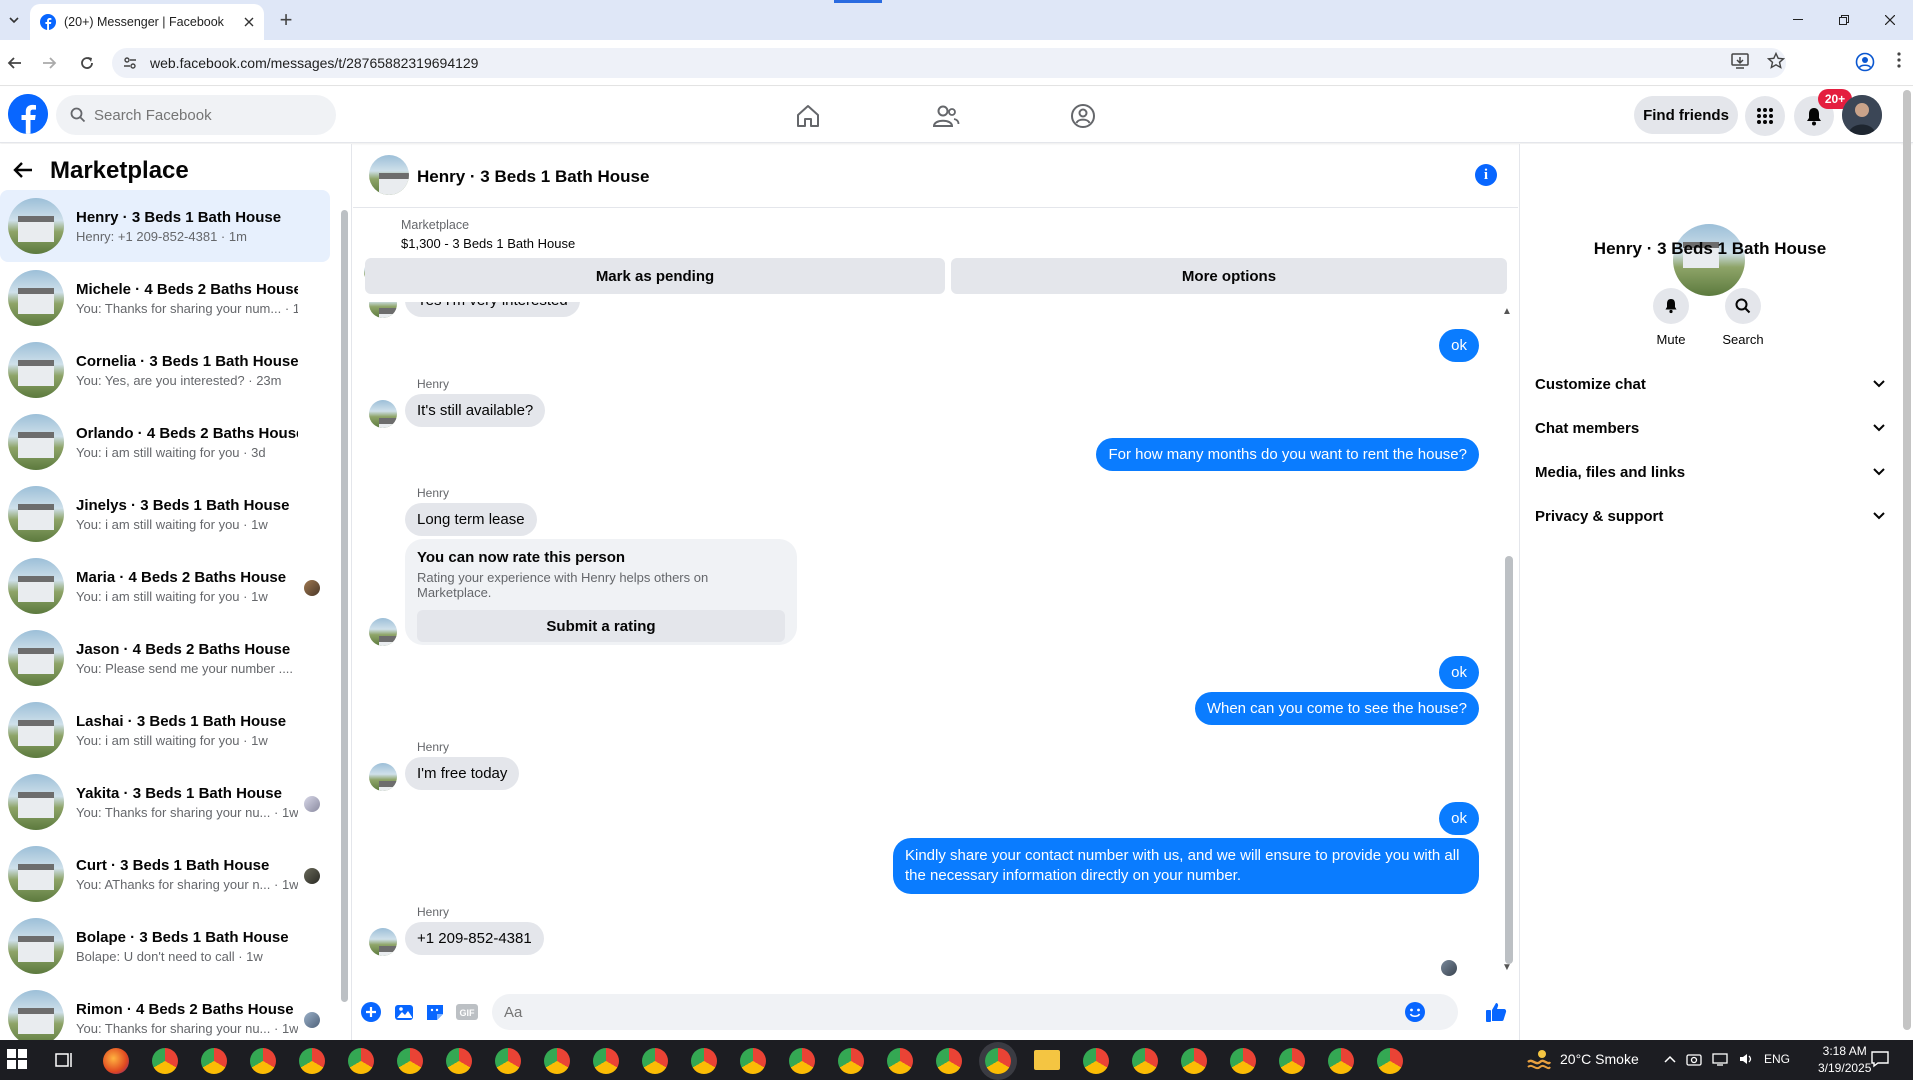 The height and width of the screenshot is (1080, 1913). Describe the element at coordinates (533, 177) in the screenshot. I see `chat-title: Henry · 3 Beds 1 Bath House` at that location.